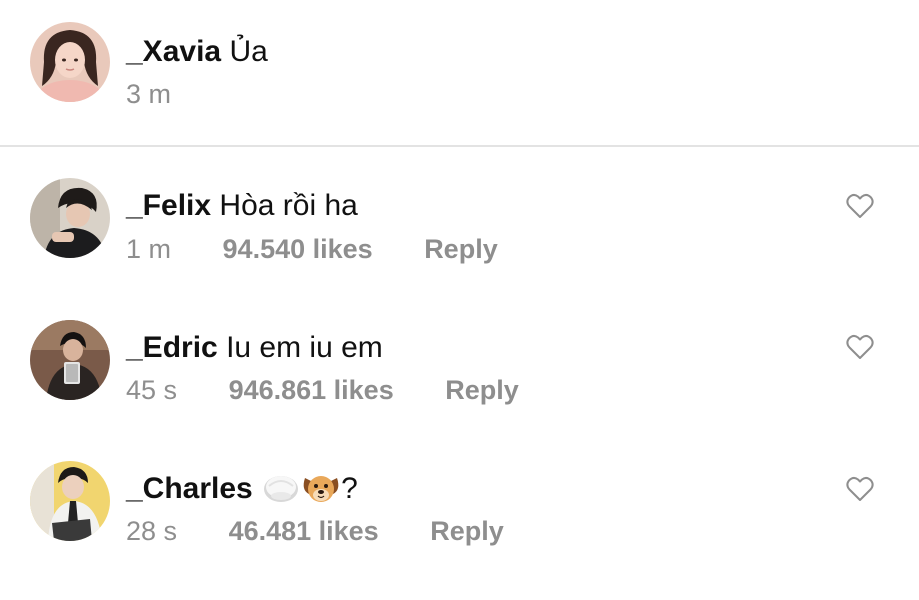 The height and width of the screenshot is (600, 919). I want to click on comment-line: _Felix Hòa rồi ha, so click(242, 206).